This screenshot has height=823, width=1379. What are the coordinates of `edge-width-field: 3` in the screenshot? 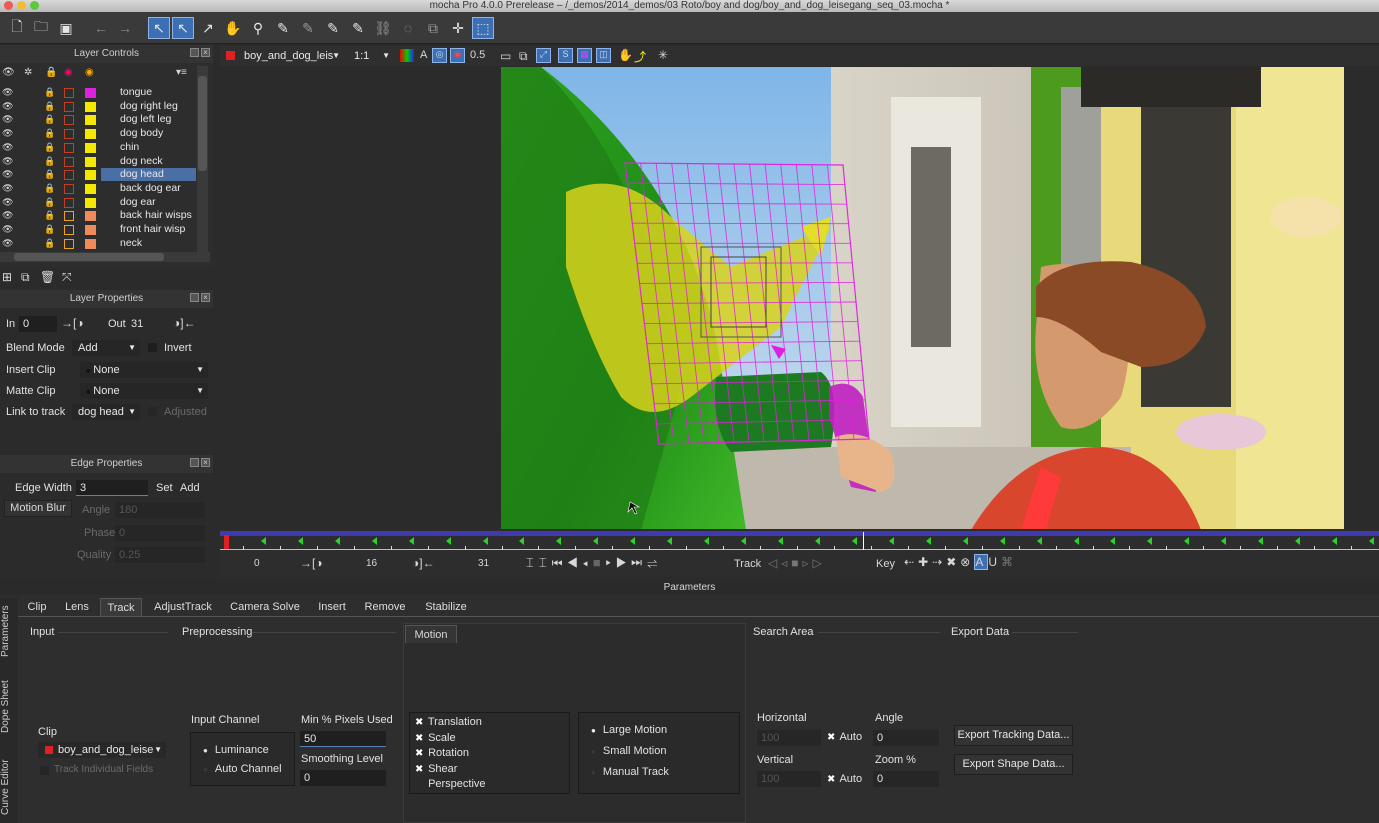 It's located at (112, 488).